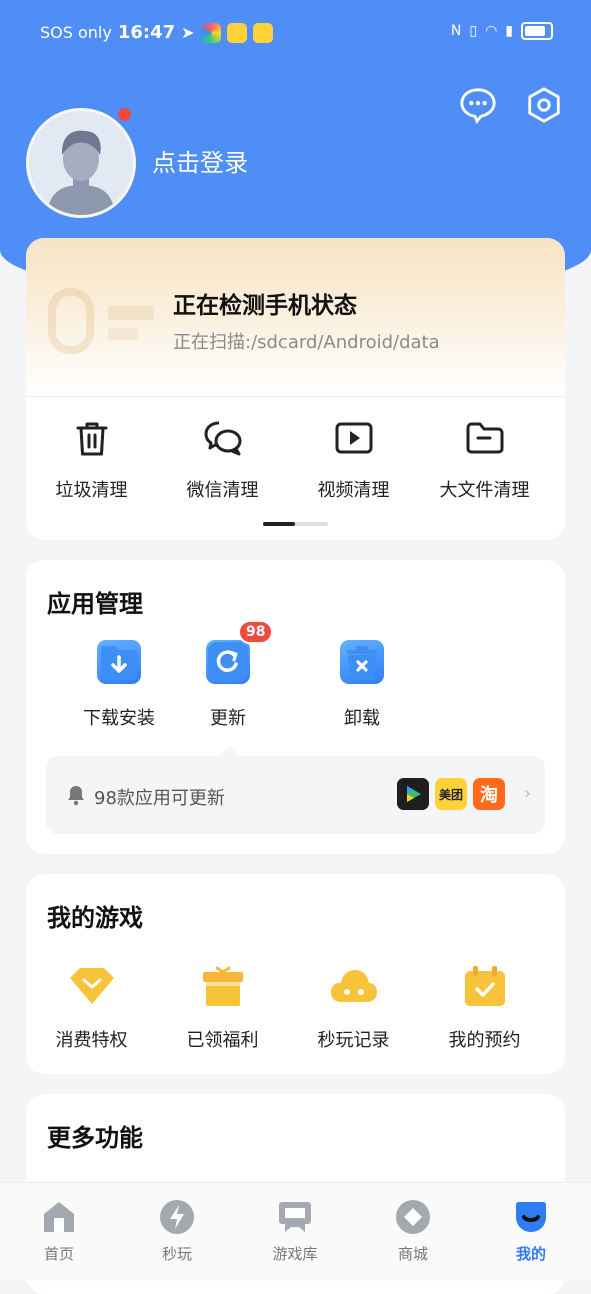  I want to click on my-games-card: 我的游戏 消费特权 已领福利 秒玩记录 我的预约, so click(295, 974).